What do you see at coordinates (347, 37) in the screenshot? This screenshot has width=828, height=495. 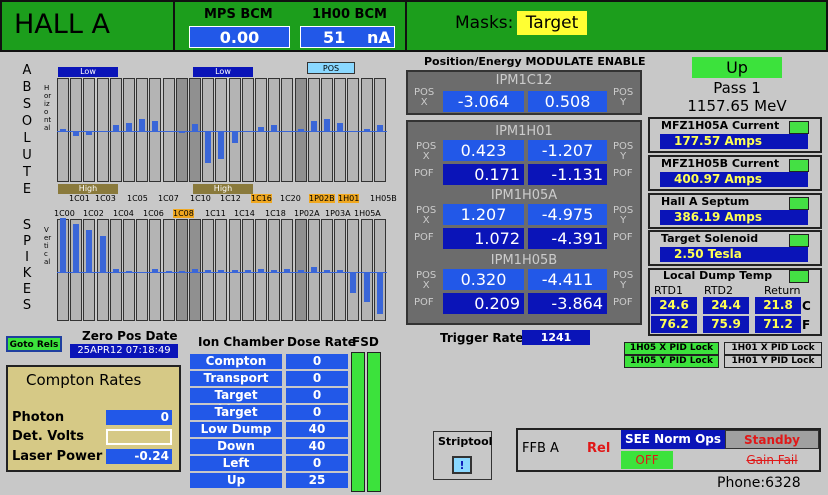 I see `h00-bcm-value-box: 51 nA` at bounding box center [347, 37].